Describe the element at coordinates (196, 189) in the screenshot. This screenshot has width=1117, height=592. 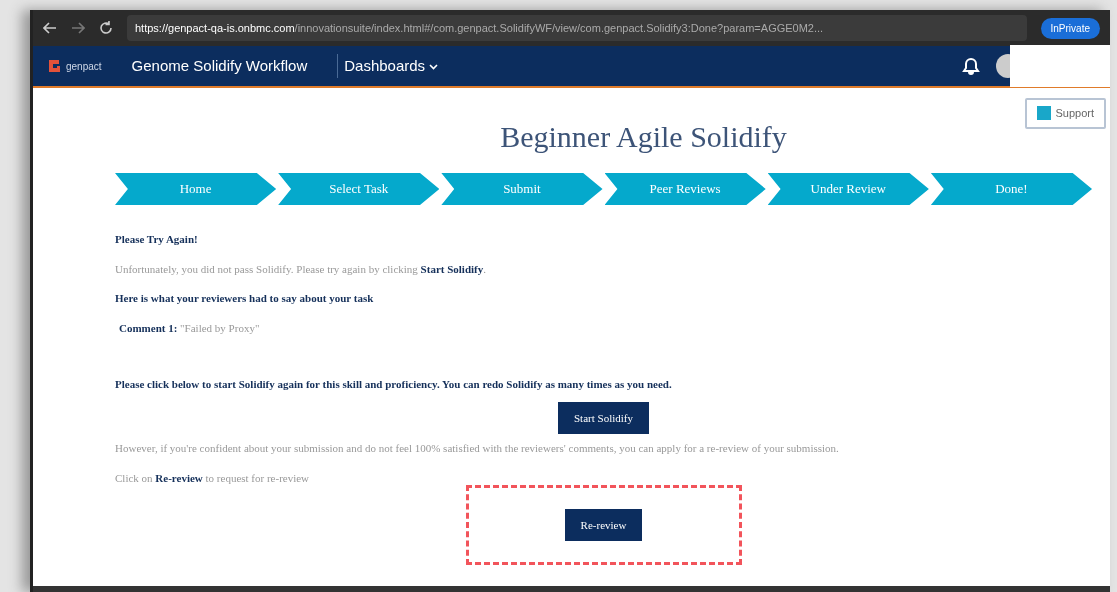
I see `step-tab: Home` at that location.